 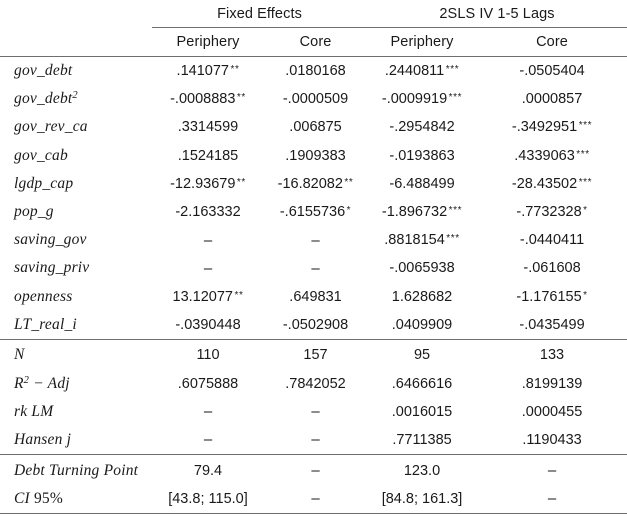 I want to click on value-cell: -.0193863, so click(x=422, y=156).